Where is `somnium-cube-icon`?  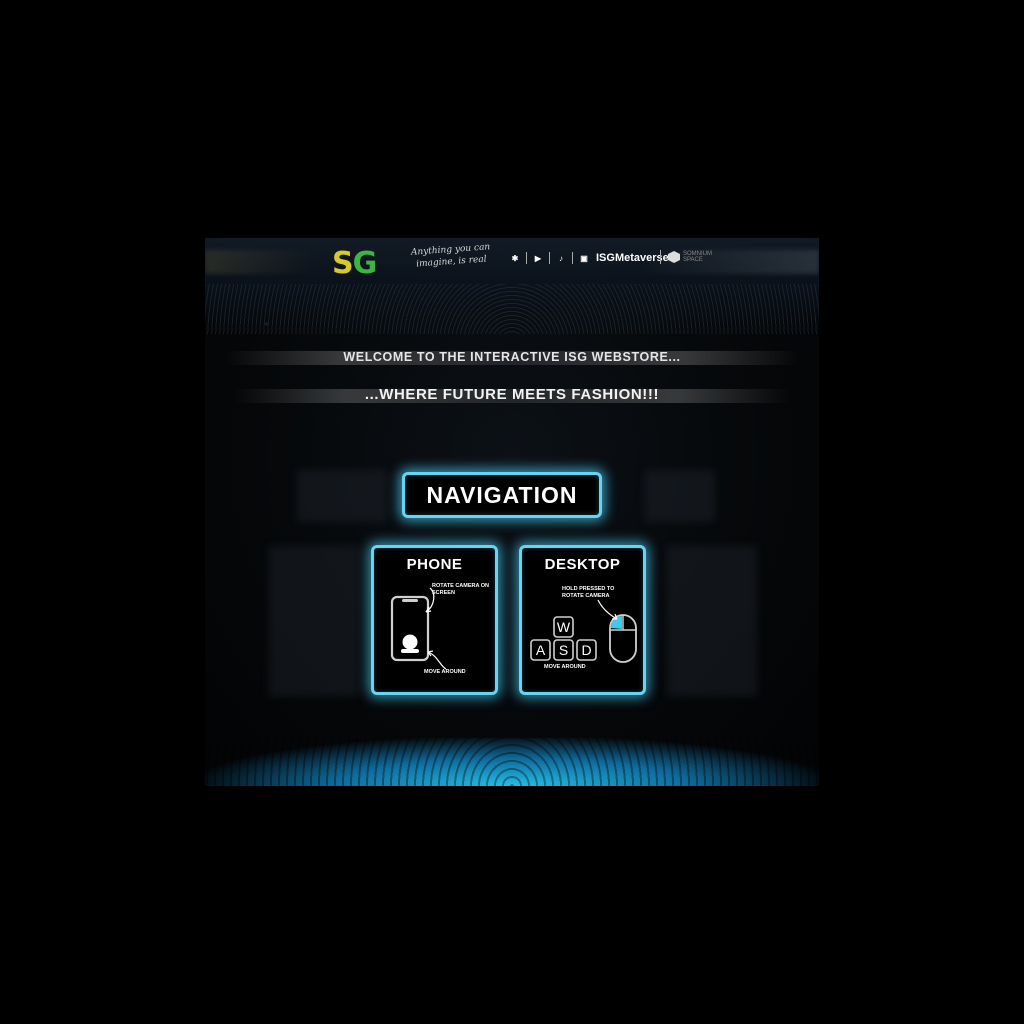
somnium-cube-icon is located at coordinates (674, 257).